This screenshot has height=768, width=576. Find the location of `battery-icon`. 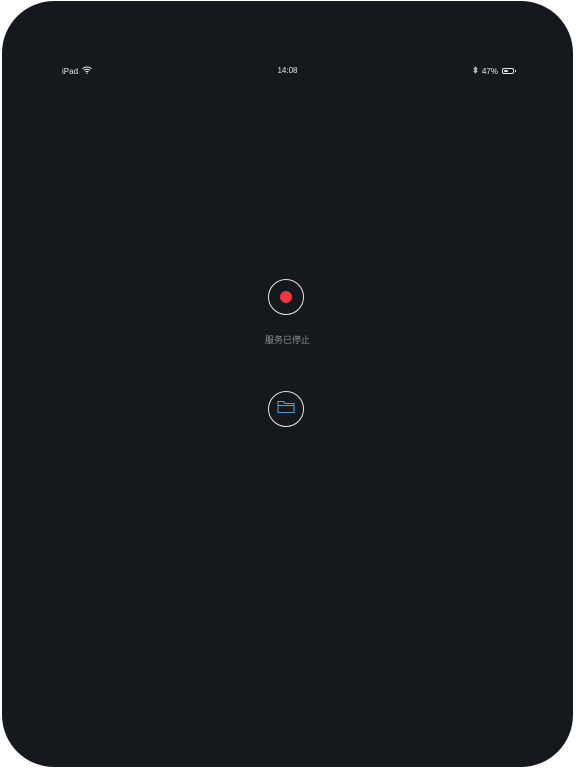

battery-icon is located at coordinates (509, 71).